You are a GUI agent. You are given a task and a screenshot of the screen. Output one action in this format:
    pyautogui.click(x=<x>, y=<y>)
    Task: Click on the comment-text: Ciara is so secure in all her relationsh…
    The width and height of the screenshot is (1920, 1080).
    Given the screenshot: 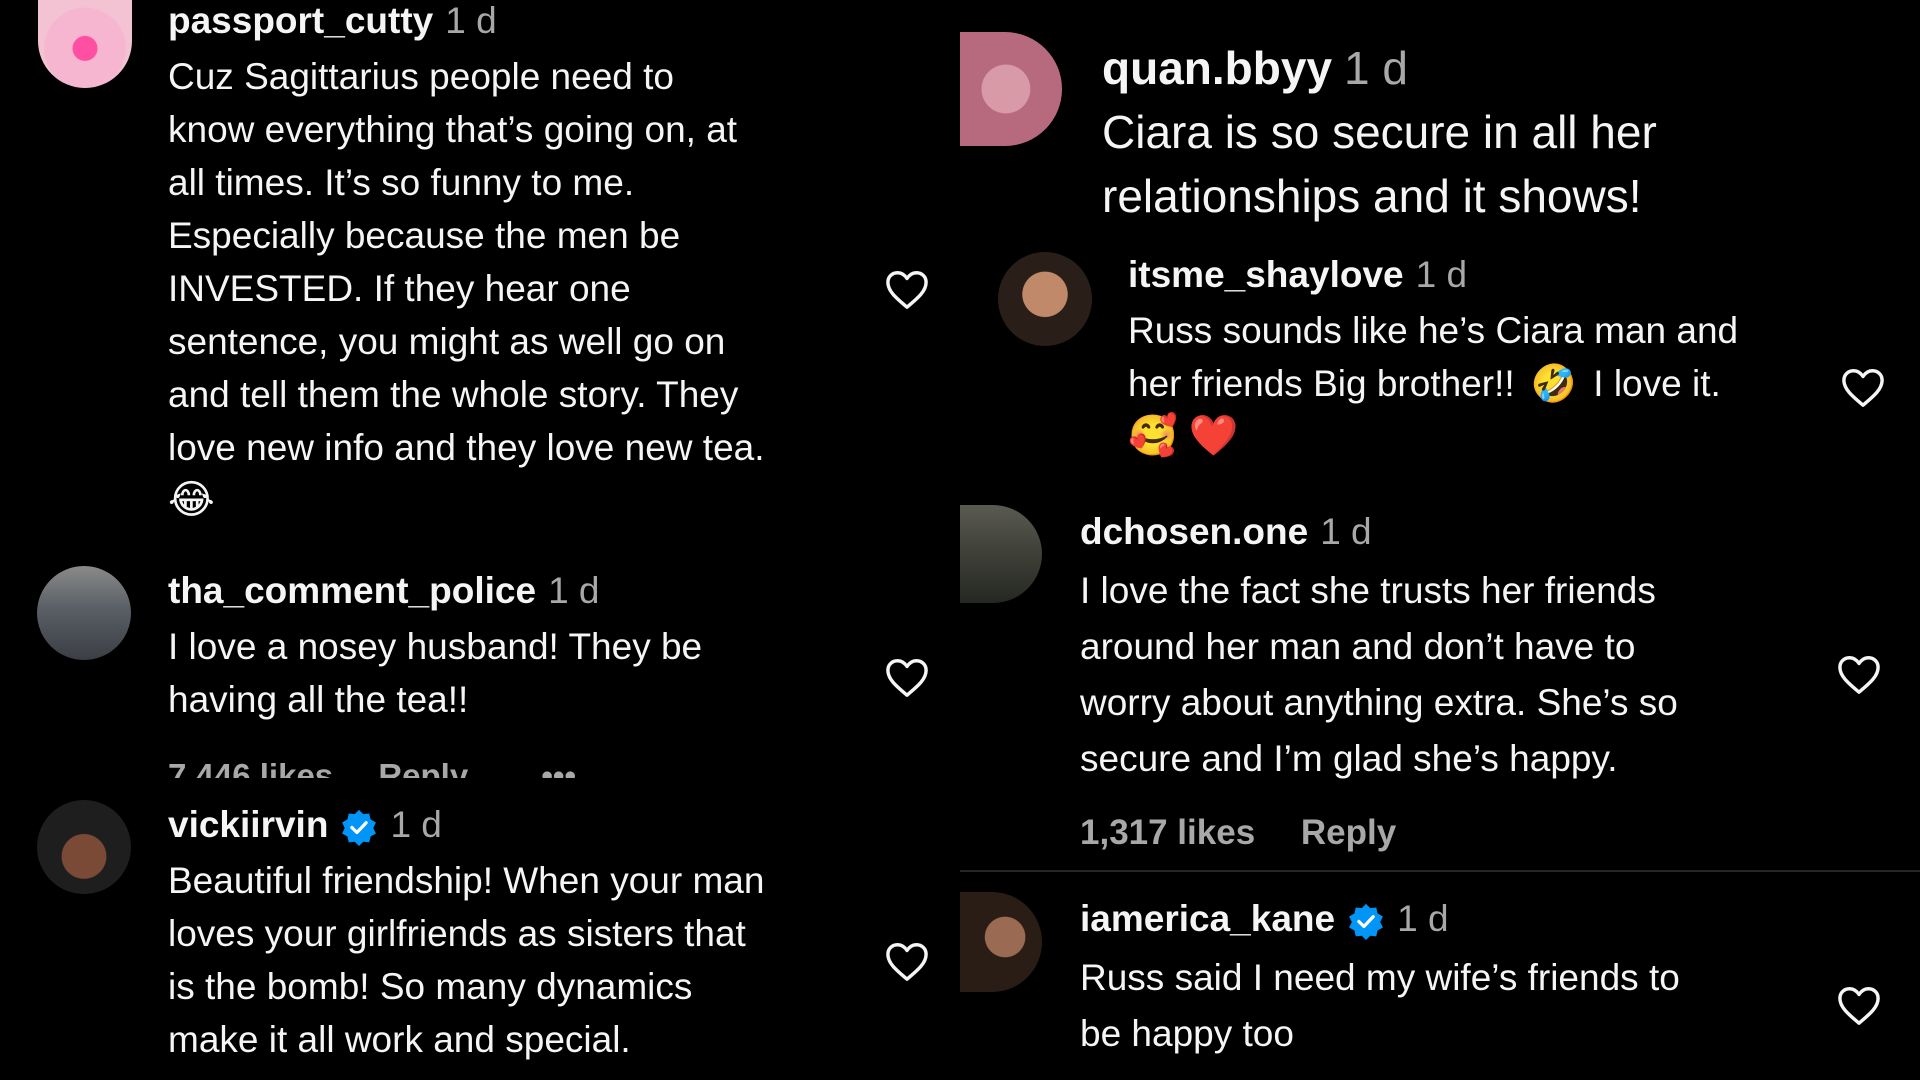 What is the action you would take?
    pyautogui.click(x=1379, y=164)
    